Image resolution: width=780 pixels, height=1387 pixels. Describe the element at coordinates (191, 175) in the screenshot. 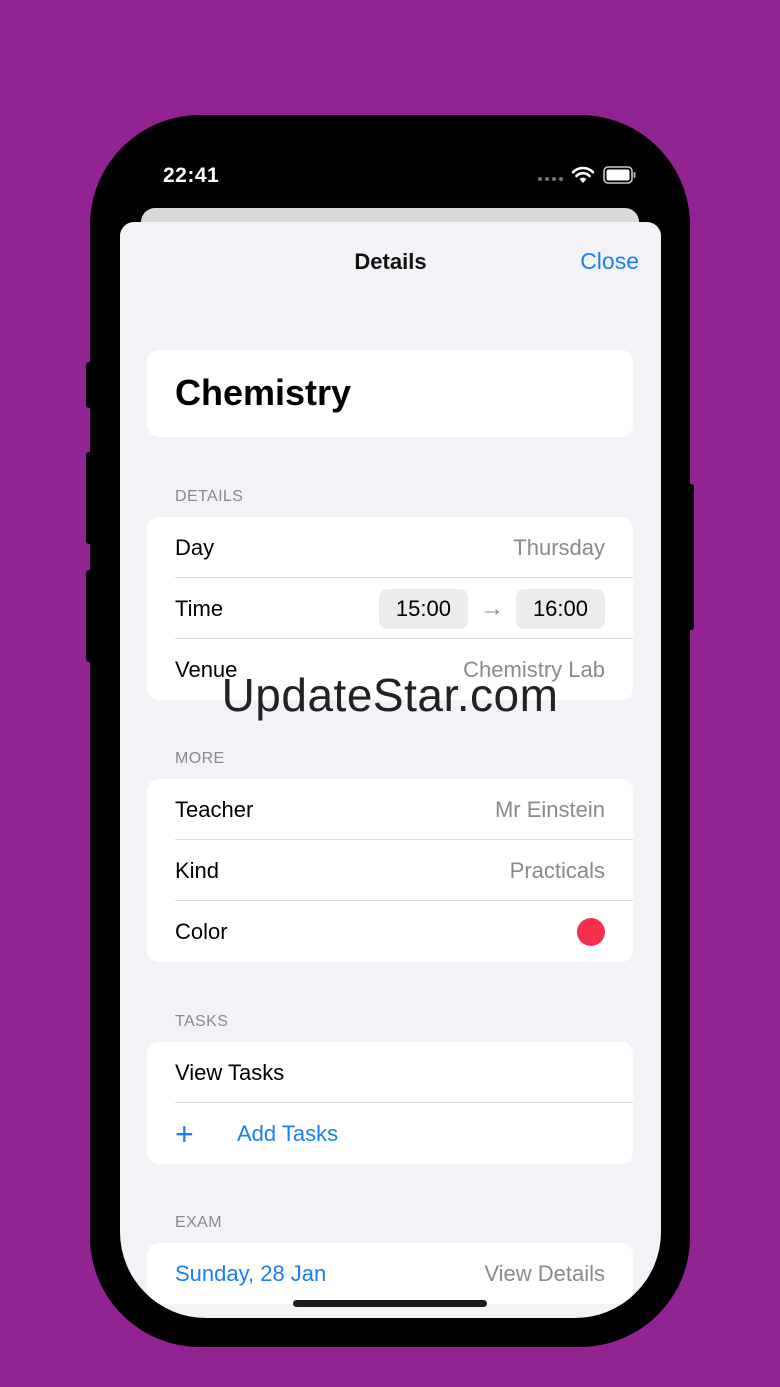

I see `status-time: 22:41` at that location.